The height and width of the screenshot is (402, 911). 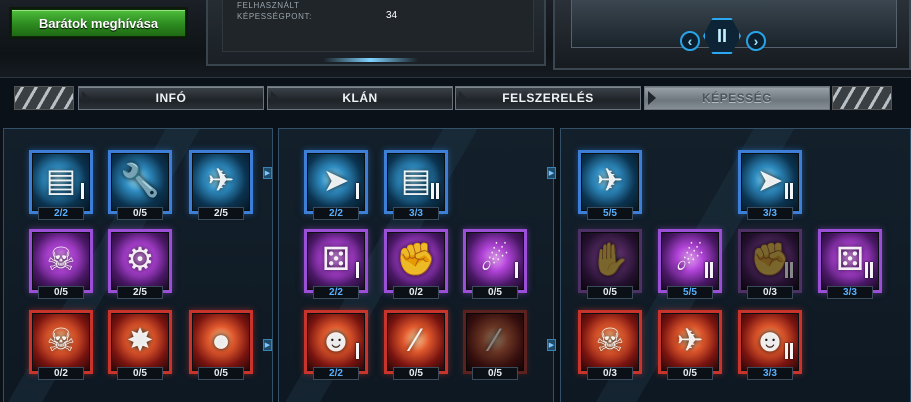 I want to click on skill-slot: ☠ 0/2, so click(x=61, y=348).